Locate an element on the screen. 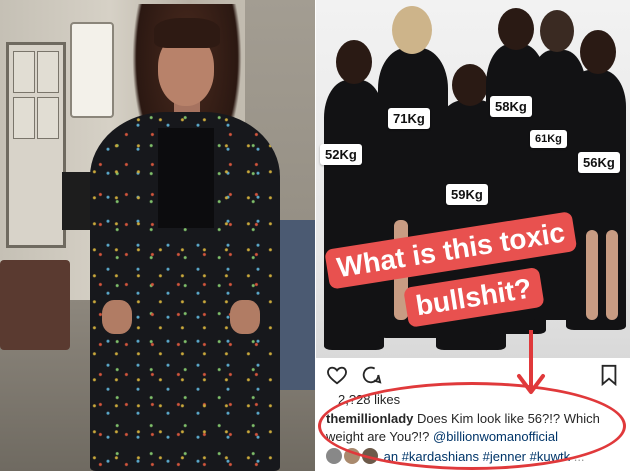 The image size is (630, 471). figure-5-head is located at coordinates (598, 52).